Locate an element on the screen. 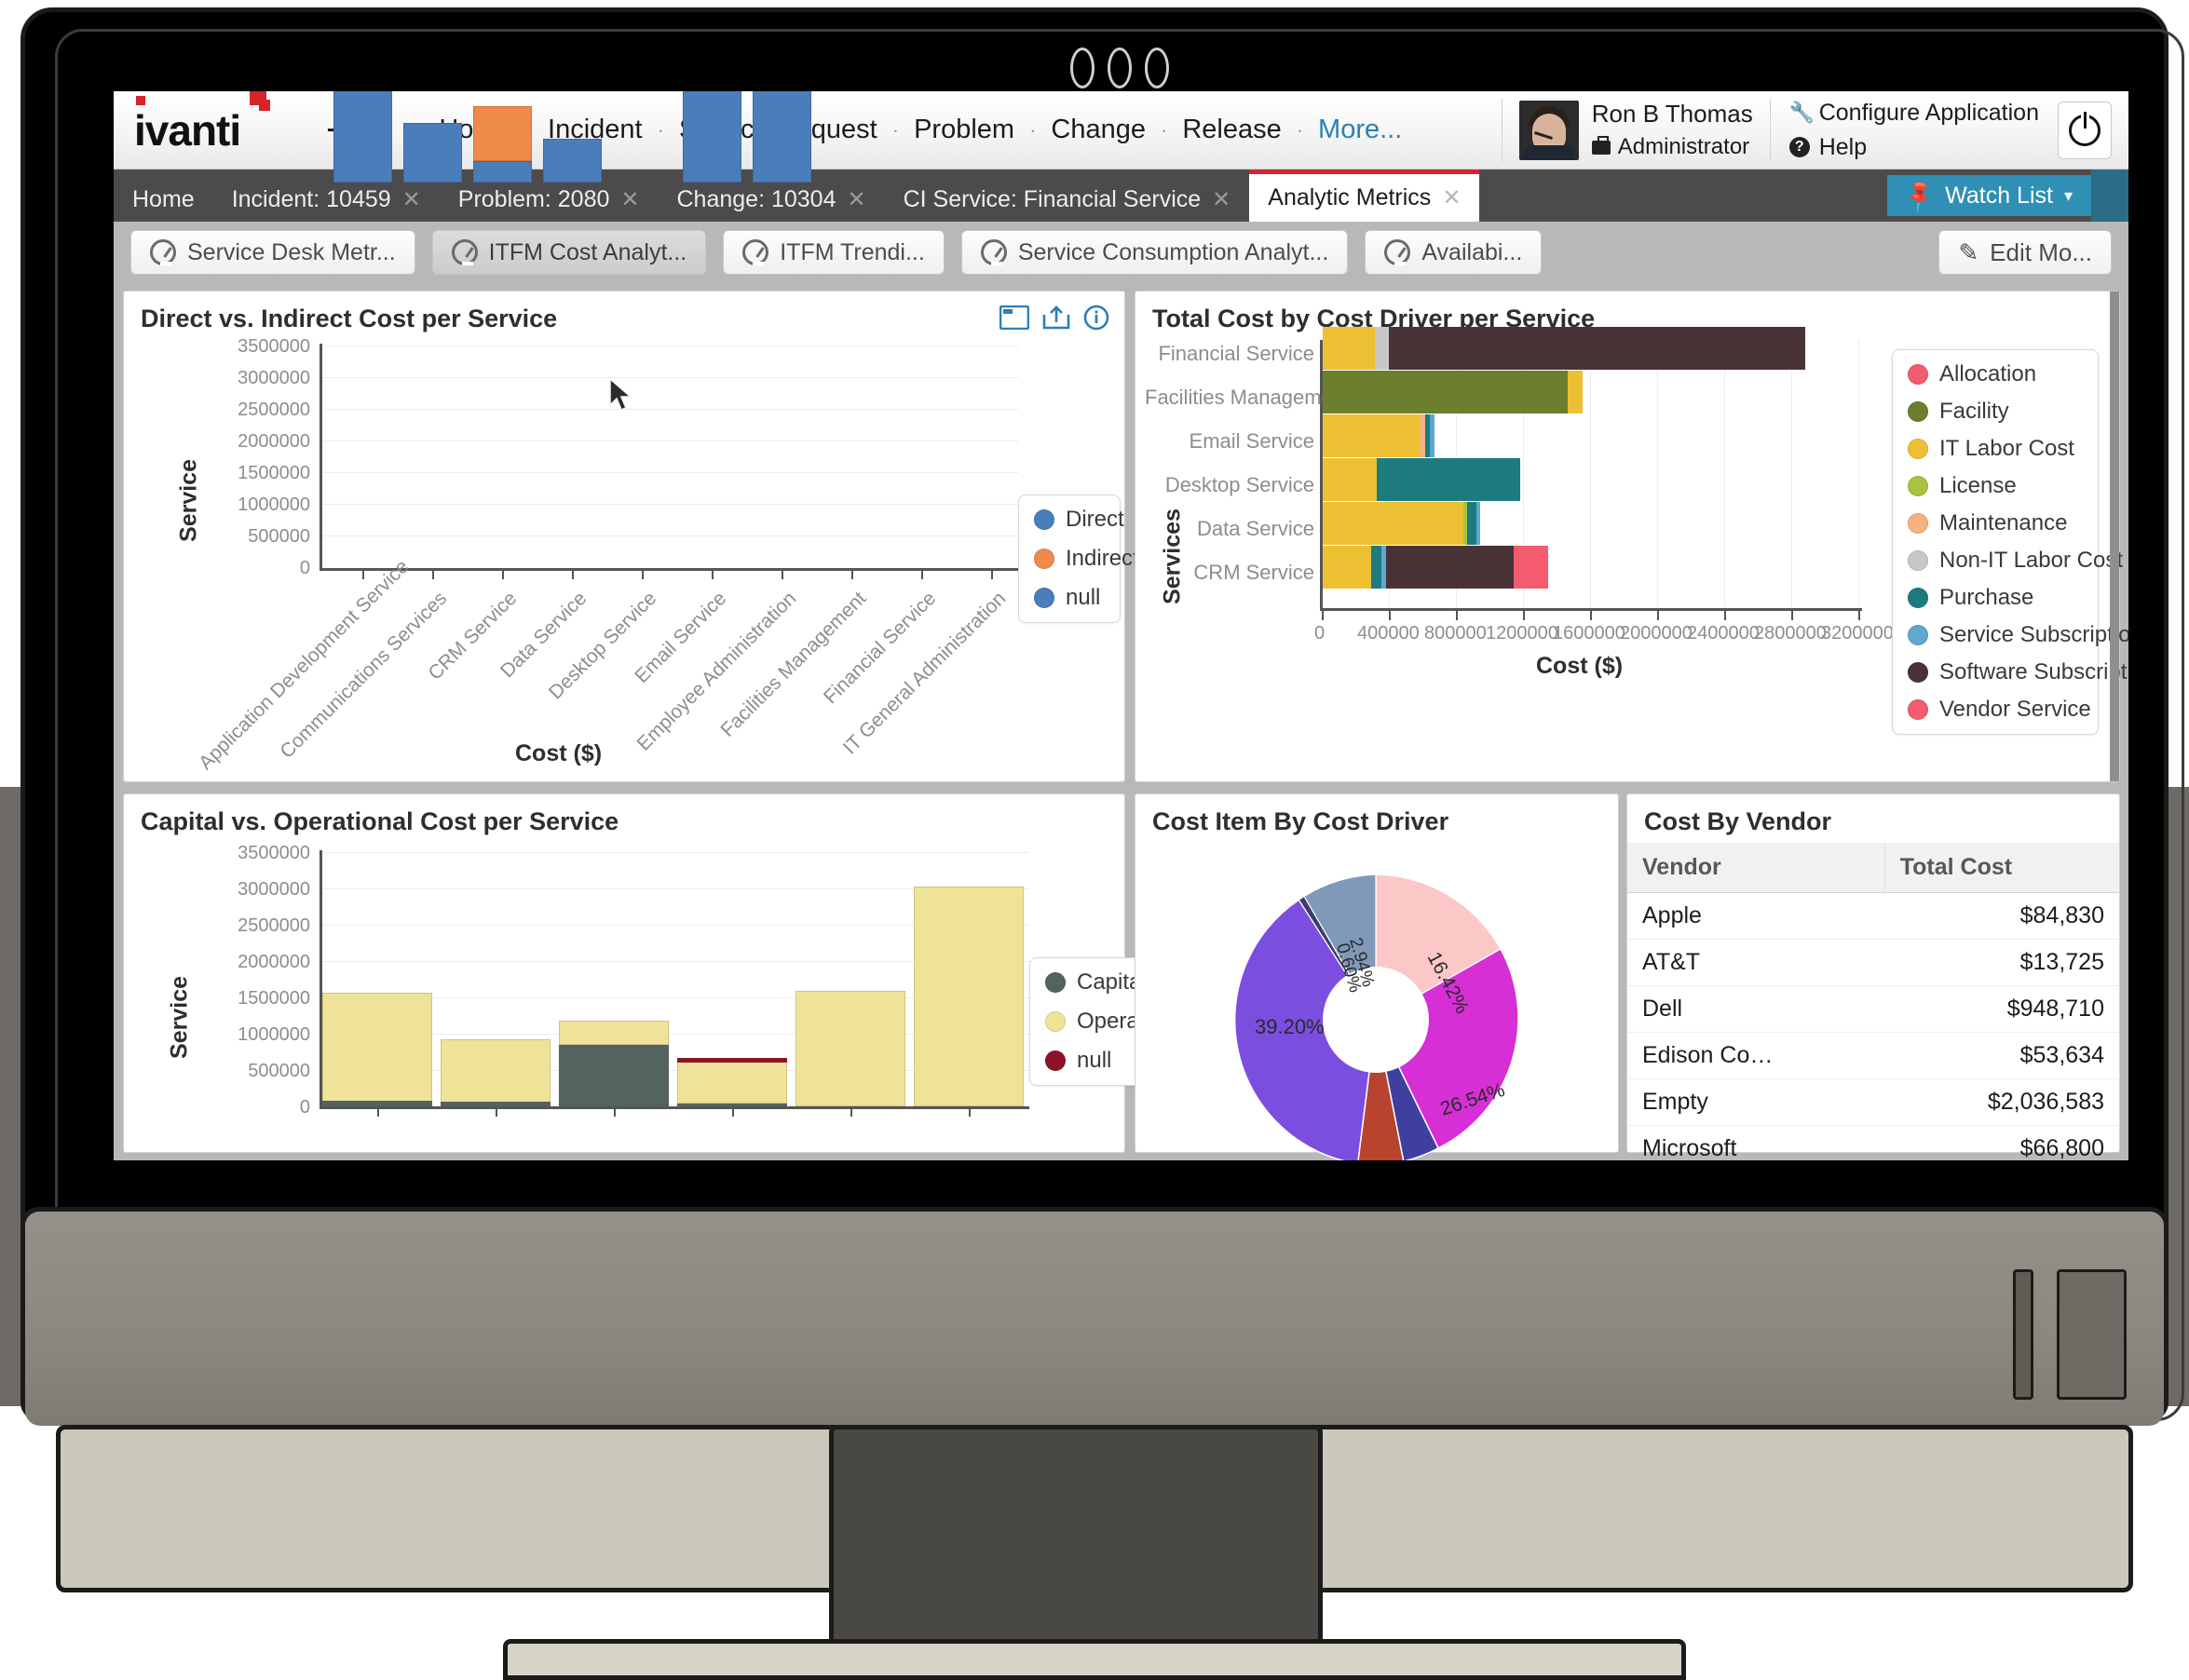 The width and height of the screenshot is (2189, 1680). configure-application-link: 🔧 Configure Application is located at coordinates (1914, 113).